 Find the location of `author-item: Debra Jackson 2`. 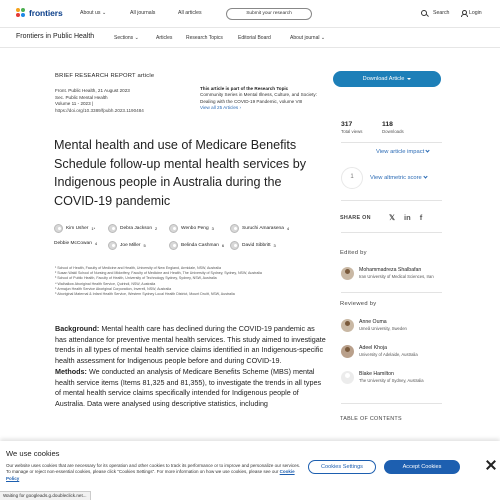

author-item: Debra Jackson 2 is located at coordinates (132, 228).